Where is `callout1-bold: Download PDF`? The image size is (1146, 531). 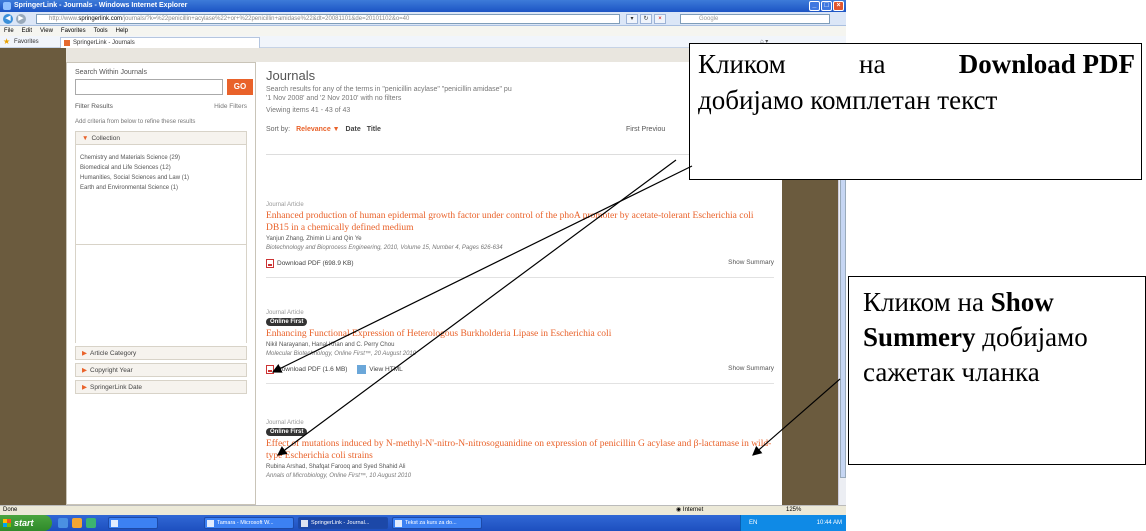 callout1-bold: Download PDF is located at coordinates (1046, 64).